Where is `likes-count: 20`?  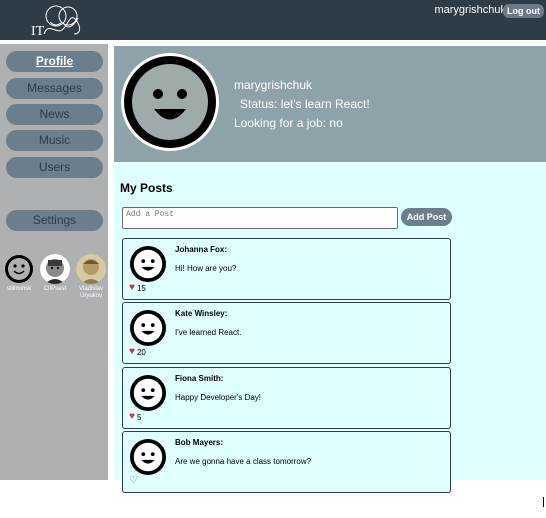
likes-count: 20 is located at coordinates (141, 352).